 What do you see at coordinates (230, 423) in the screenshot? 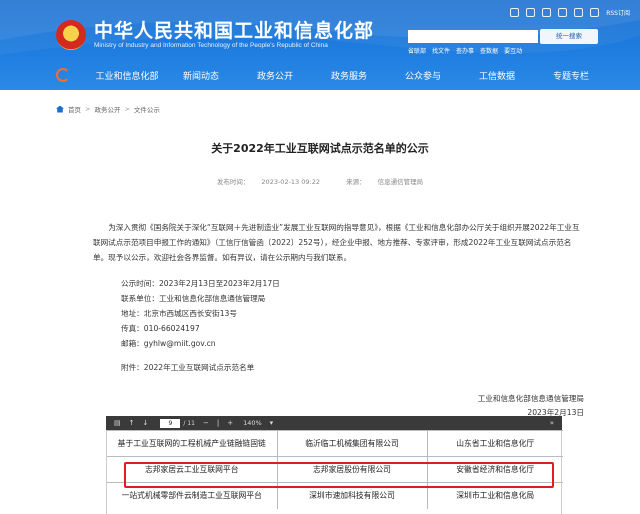
I see `zoom-in-icon: +` at bounding box center [230, 423].